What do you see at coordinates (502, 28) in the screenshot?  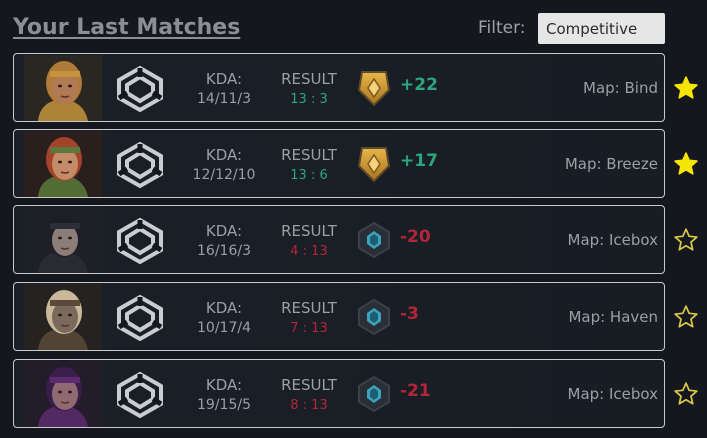 I see `filter-label: Filter:` at bounding box center [502, 28].